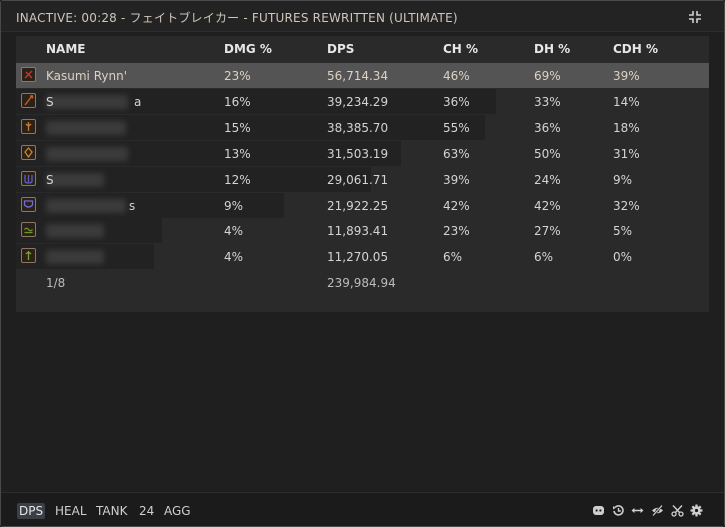  Describe the element at coordinates (248, 49) in the screenshot. I see `column-header-dmg: DMG %` at that location.